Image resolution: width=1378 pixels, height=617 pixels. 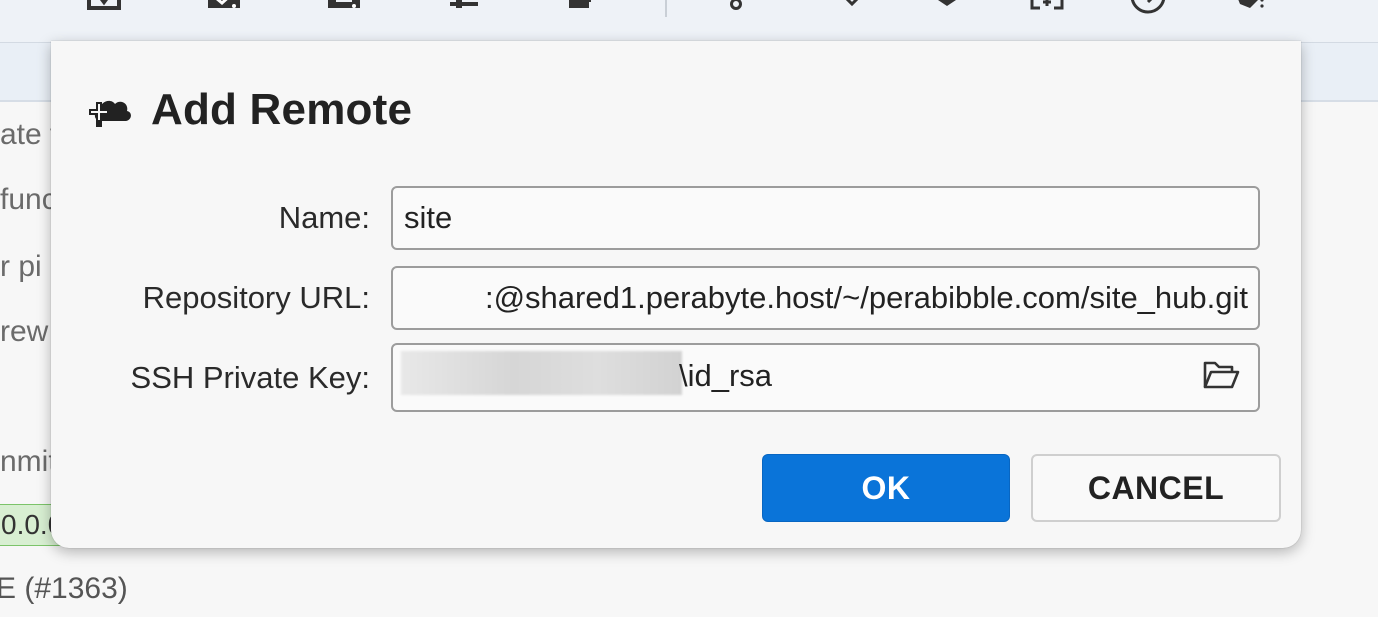 What do you see at coordinates (28, 199) in the screenshot?
I see `background-line: func` at bounding box center [28, 199].